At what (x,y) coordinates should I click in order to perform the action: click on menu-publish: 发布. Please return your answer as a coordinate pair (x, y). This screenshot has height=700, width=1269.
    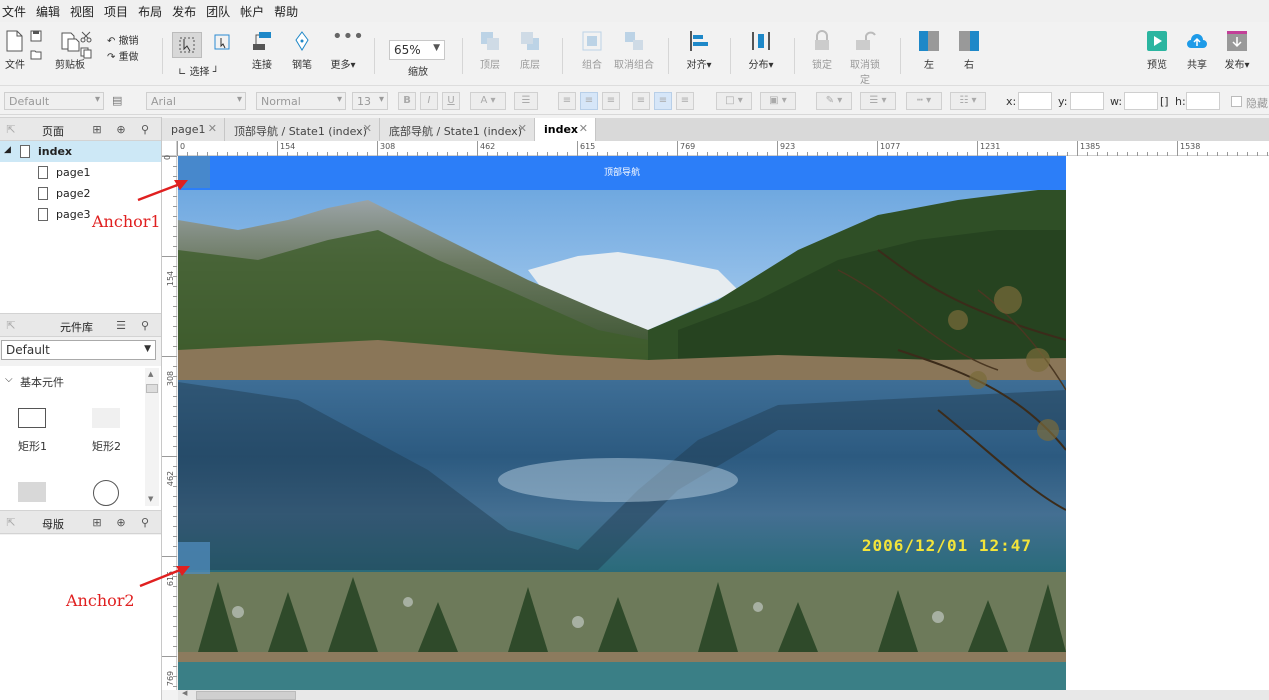
    Looking at the image, I should click on (187, 11).